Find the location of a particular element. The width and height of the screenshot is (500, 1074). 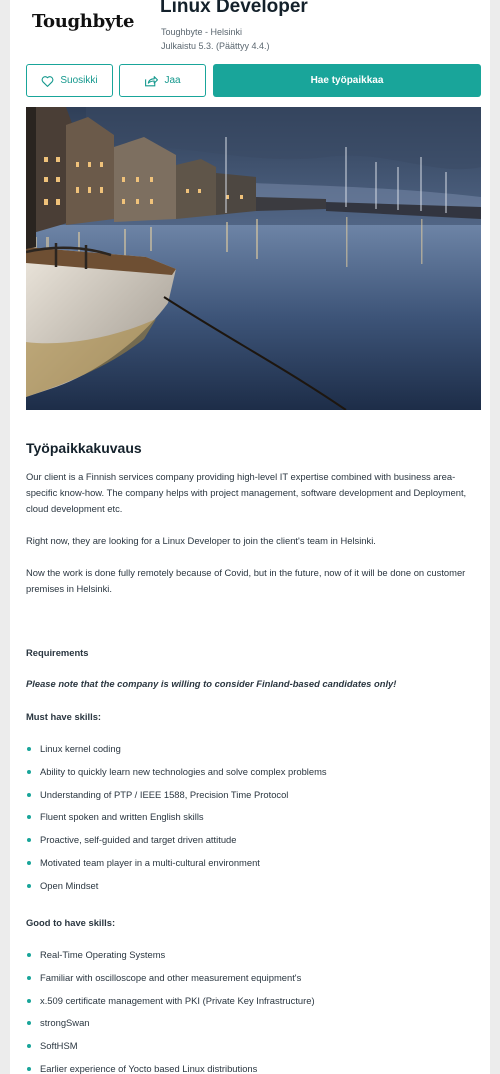

job-title: Linux Developer is located at coordinates (234, 8).